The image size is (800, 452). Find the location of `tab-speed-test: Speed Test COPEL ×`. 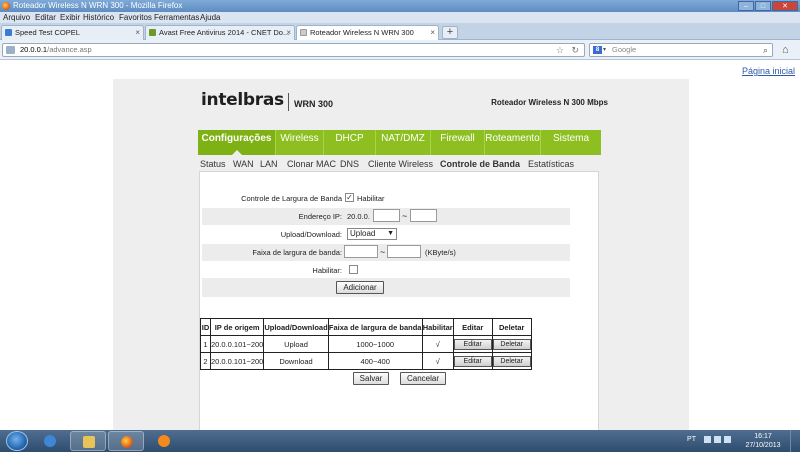

tab-speed-test: Speed Test COPEL × is located at coordinates (72, 32).